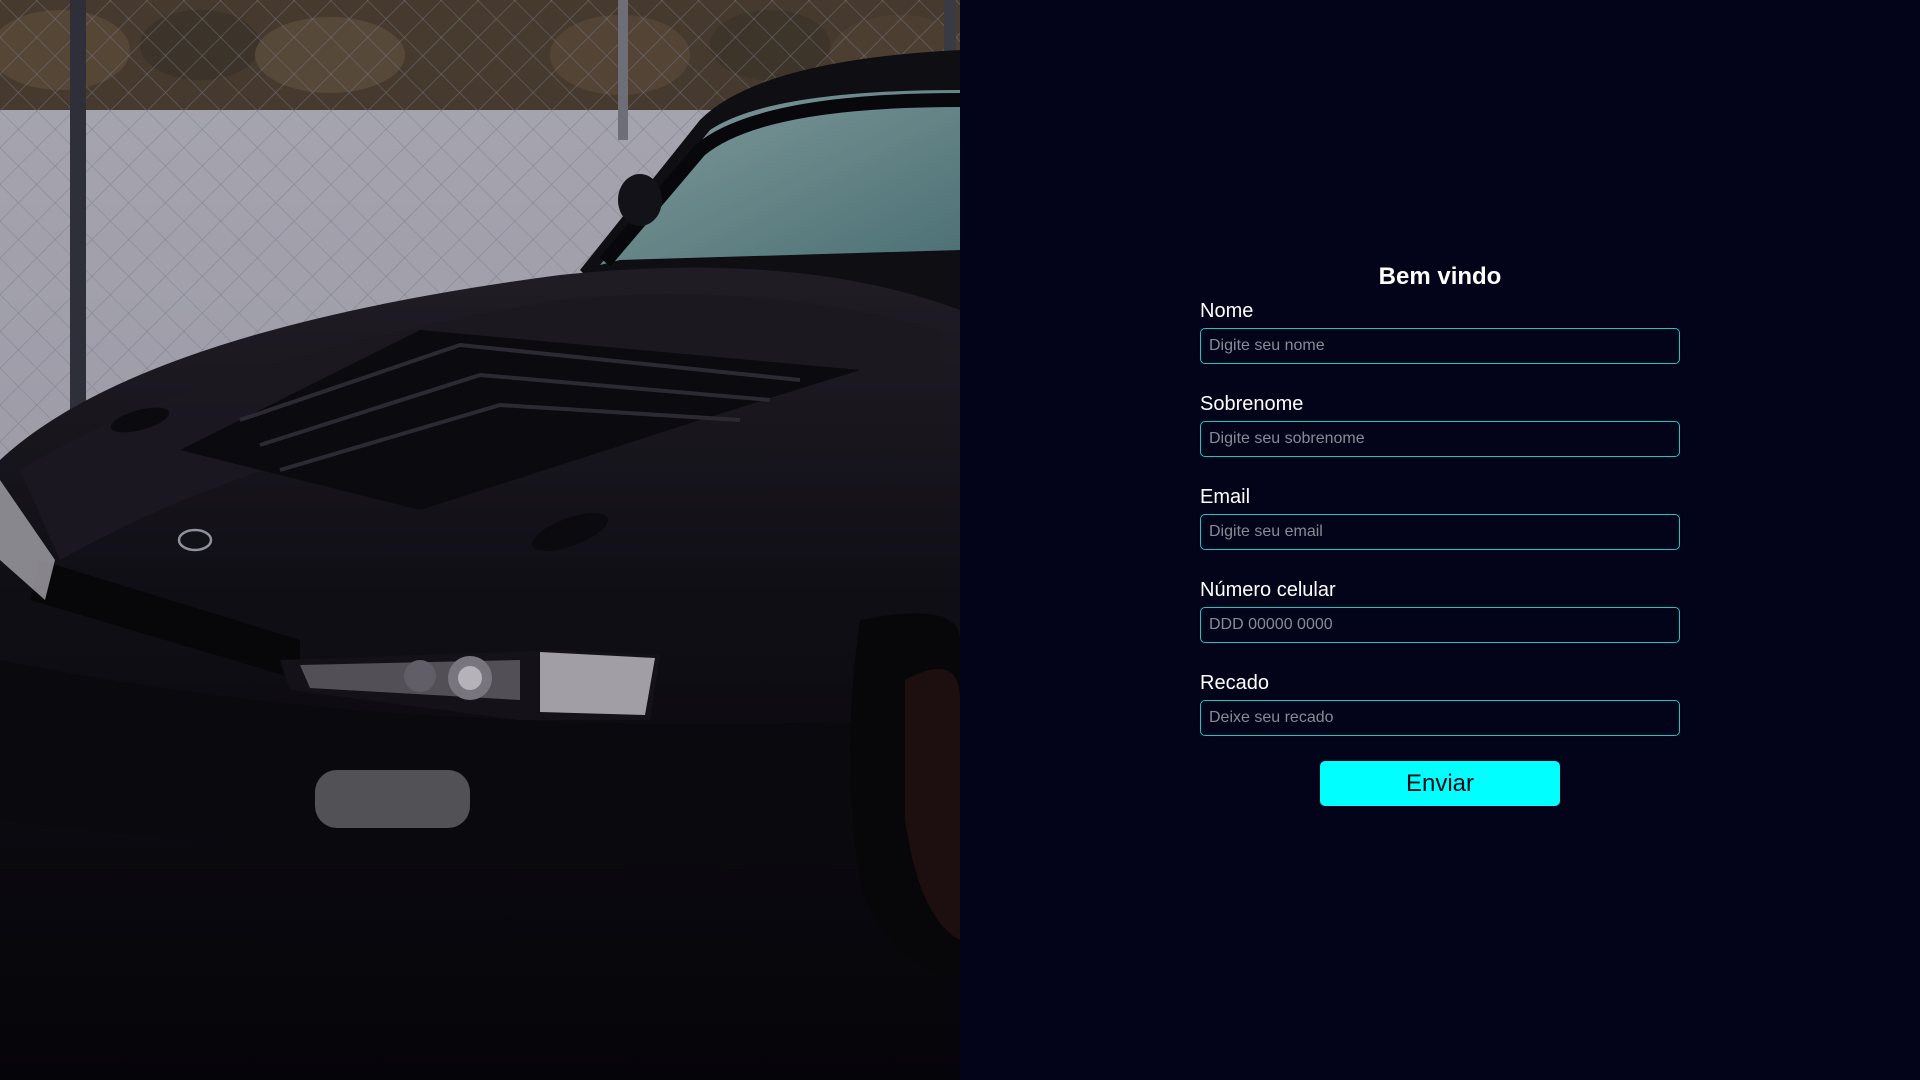 The height and width of the screenshot is (1080, 1920). I want to click on phone-input, so click(1440, 625).